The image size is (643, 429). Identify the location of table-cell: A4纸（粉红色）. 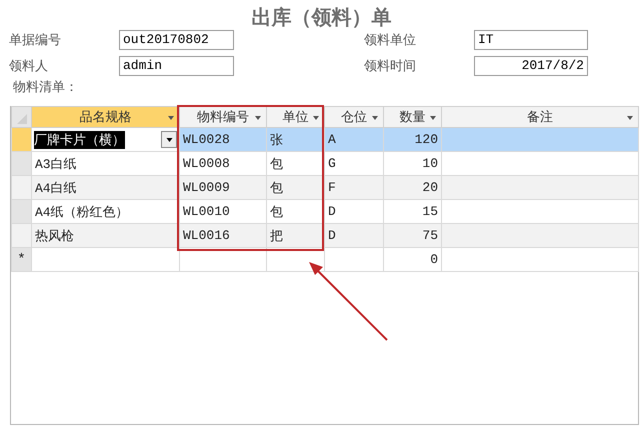
(82, 212).